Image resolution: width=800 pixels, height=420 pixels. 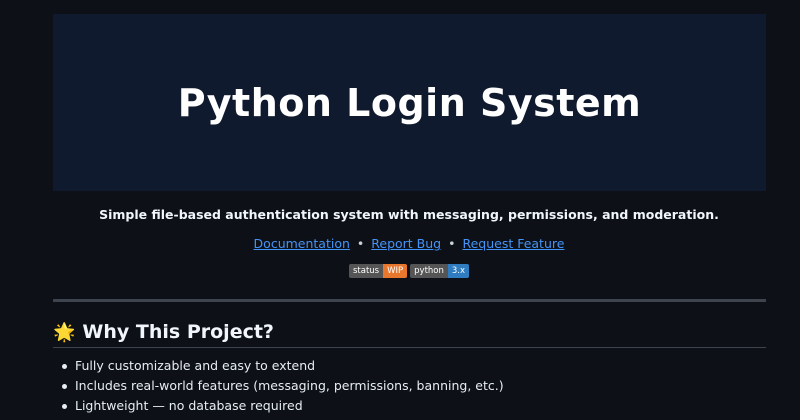 I want to click on banner-title: Python Login System, so click(x=409, y=102).